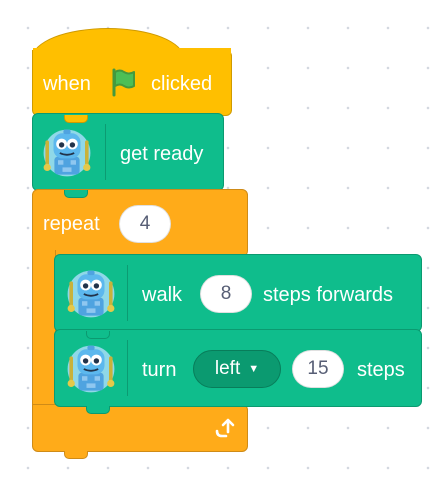 The width and height of the screenshot is (443, 495). What do you see at coordinates (67, 84) in the screenshot?
I see `when-label: when` at bounding box center [67, 84].